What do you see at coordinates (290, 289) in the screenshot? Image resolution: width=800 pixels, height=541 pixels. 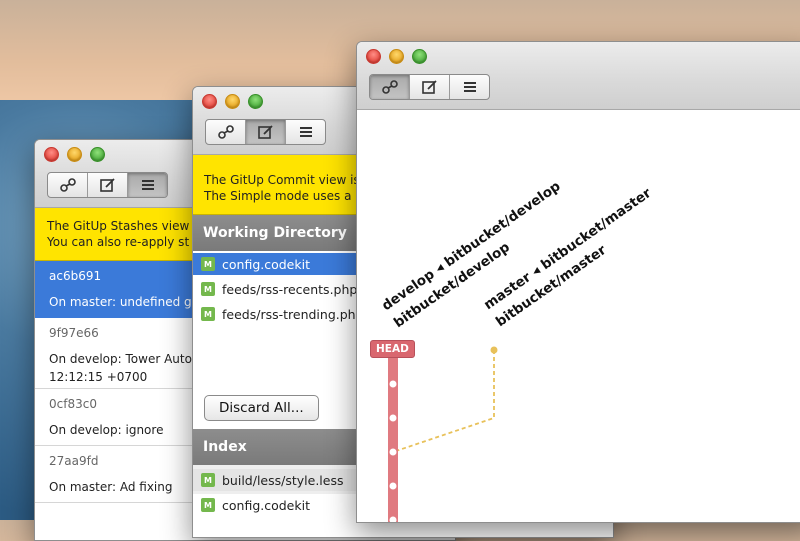 I see `file-name: feeds/rss-recents.php` at bounding box center [290, 289].